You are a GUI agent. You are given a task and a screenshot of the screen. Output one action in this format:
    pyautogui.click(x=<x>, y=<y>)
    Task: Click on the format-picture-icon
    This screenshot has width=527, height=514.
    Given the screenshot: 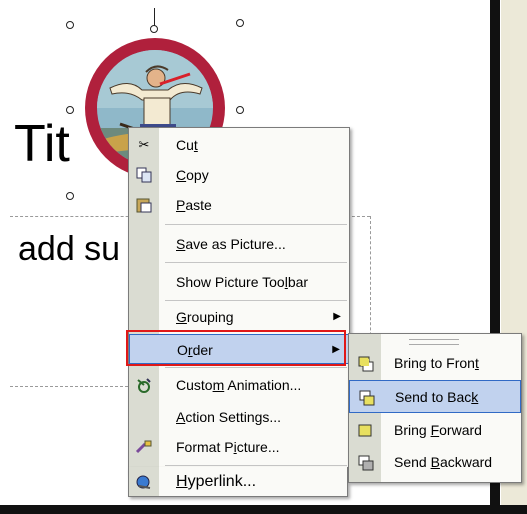 What is the action you would take?
    pyautogui.click(x=144, y=447)
    